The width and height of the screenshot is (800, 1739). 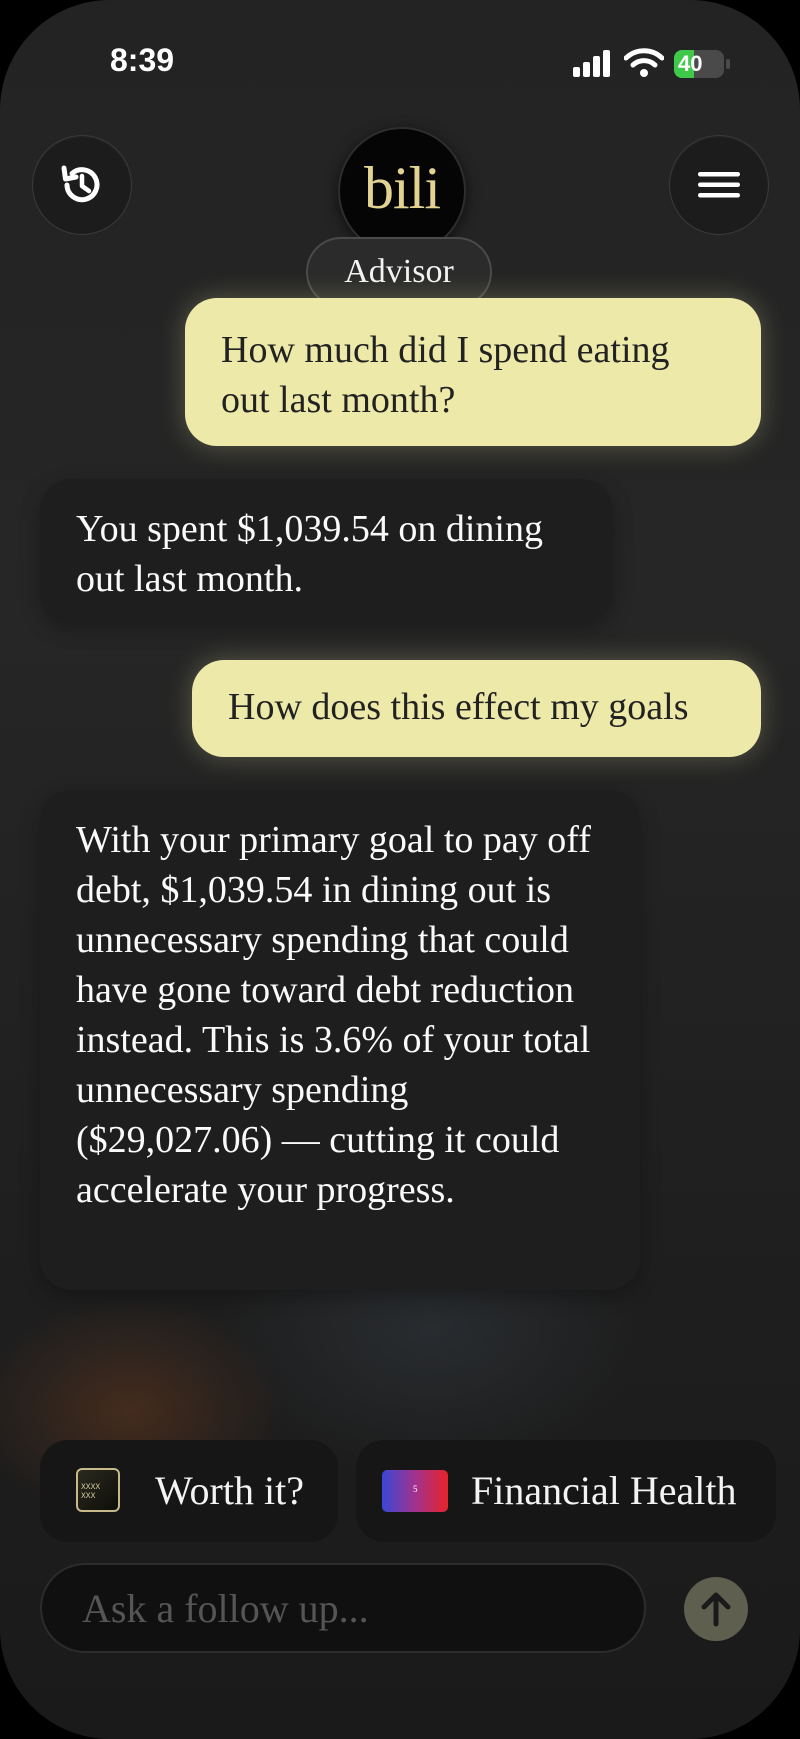 What do you see at coordinates (592, 63) in the screenshot?
I see `cellular-signal-icon` at bounding box center [592, 63].